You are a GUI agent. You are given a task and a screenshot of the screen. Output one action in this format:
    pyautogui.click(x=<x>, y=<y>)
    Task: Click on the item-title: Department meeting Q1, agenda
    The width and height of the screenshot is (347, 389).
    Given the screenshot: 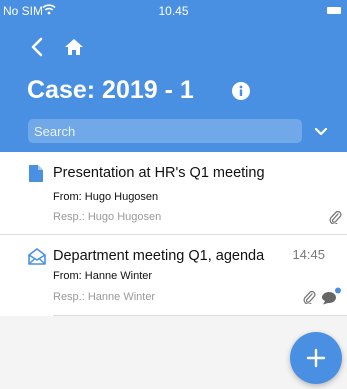 What is the action you would take?
    pyautogui.click(x=159, y=256)
    